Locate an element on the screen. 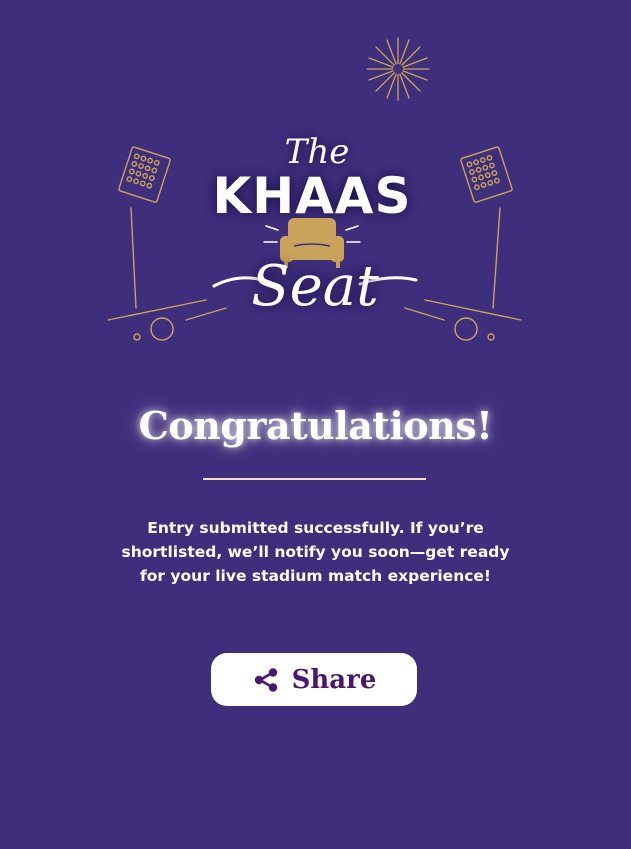  congratulations-title: Congratulations! is located at coordinates (315, 425).